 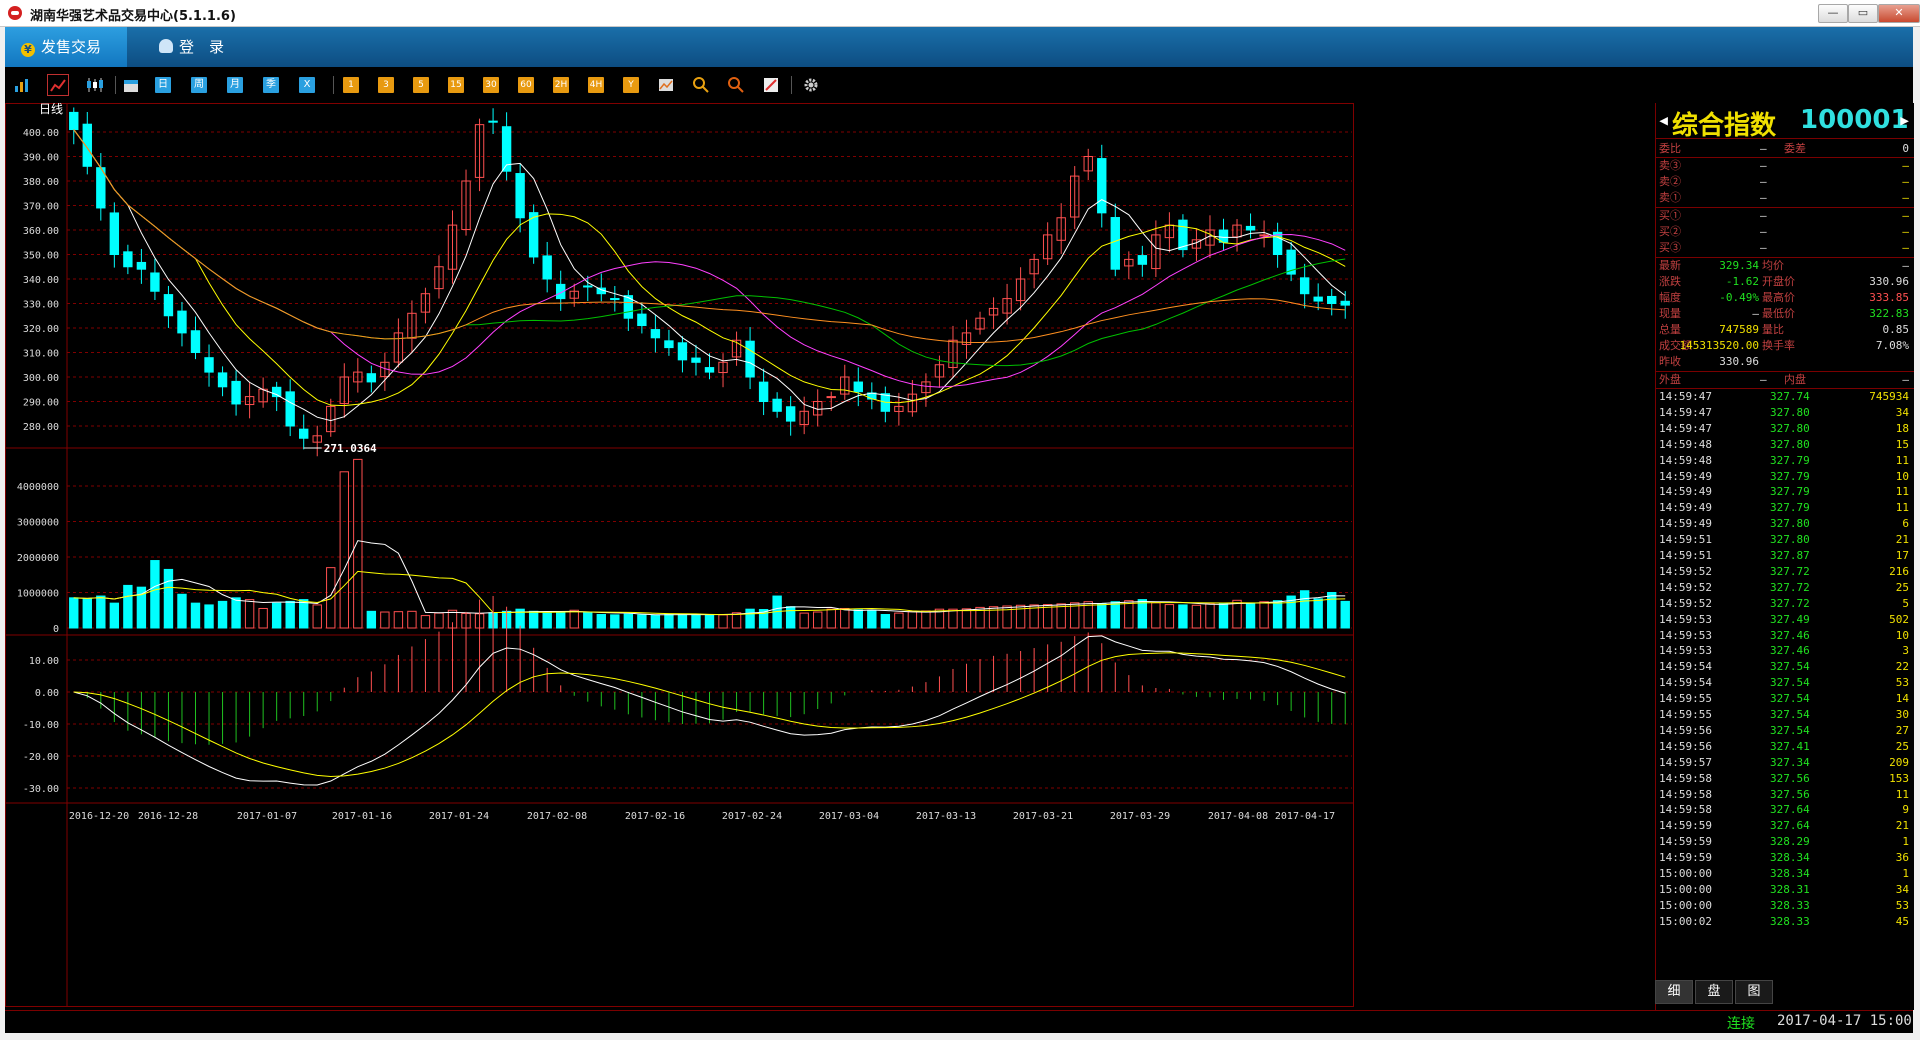 I want to click on macd-tick-label: -10.00, so click(x=41, y=725).